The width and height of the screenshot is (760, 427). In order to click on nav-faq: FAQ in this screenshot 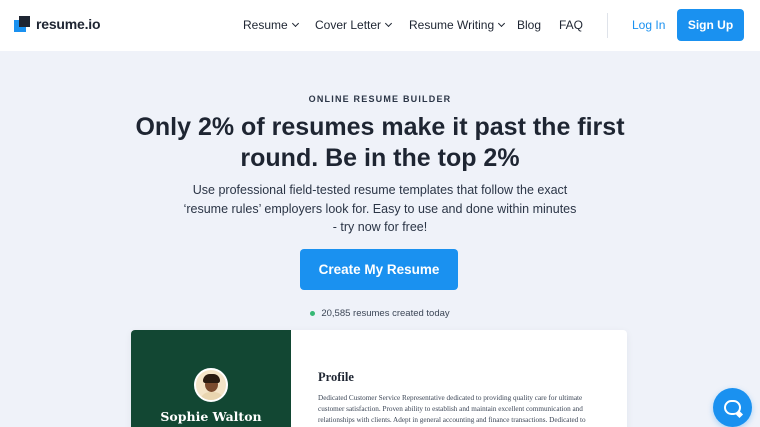, I will do `click(571, 25)`.